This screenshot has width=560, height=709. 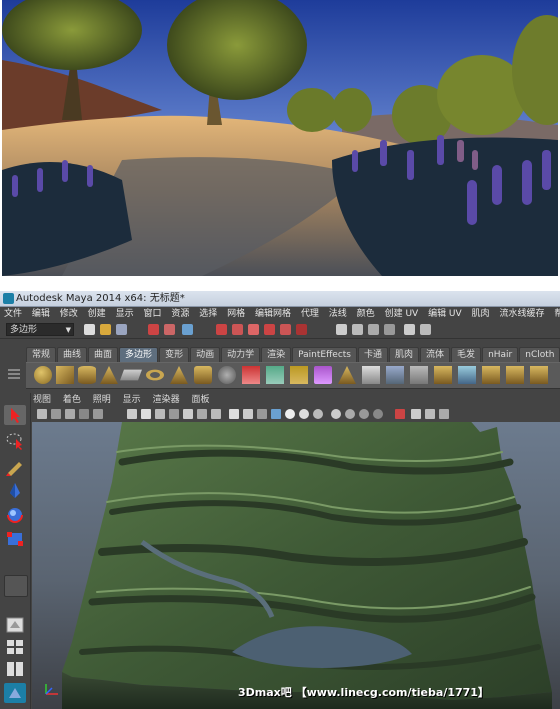 I want to click on use-all-lights-icon, so click(x=290, y=414).